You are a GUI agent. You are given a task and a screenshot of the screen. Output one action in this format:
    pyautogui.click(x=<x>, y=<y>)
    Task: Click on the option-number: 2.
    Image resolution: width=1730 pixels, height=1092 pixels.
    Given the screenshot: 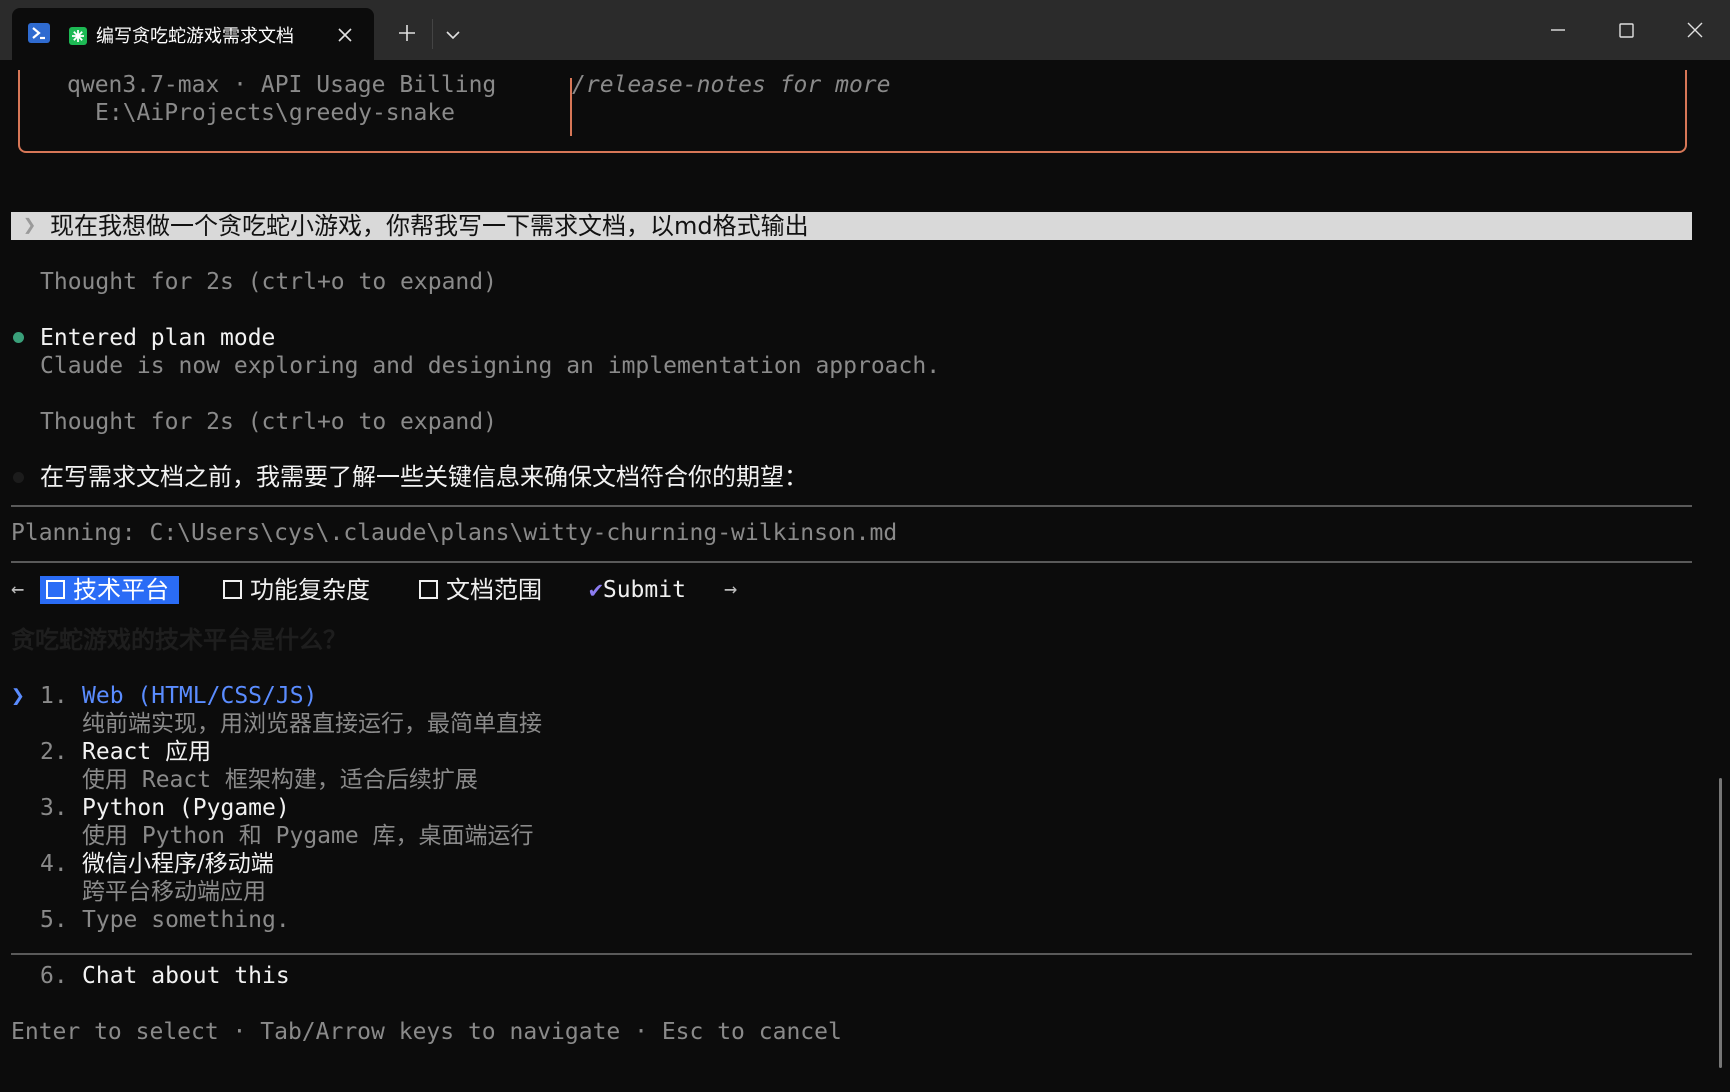 What is the action you would take?
    pyautogui.click(x=54, y=752)
    